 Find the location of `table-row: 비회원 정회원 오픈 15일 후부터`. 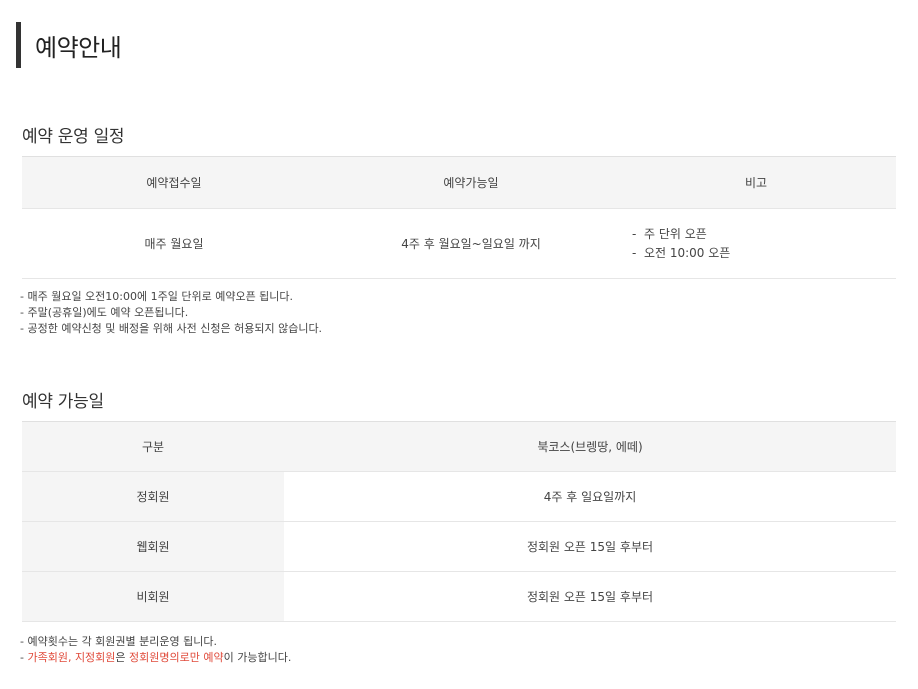

table-row: 비회원 정회원 오픈 15일 후부터 is located at coordinates (459, 596).